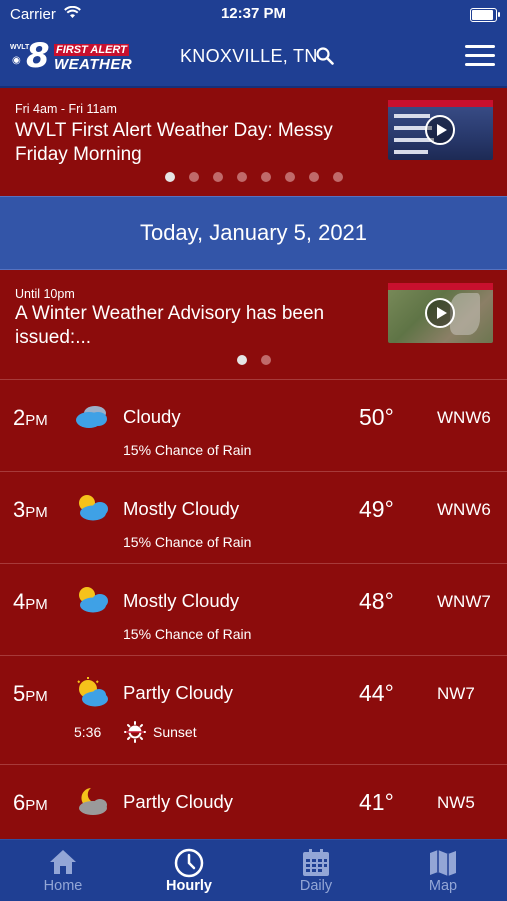  Describe the element at coordinates (456, 802) in the screenshot. I see `wind-label: NW5` at that location.